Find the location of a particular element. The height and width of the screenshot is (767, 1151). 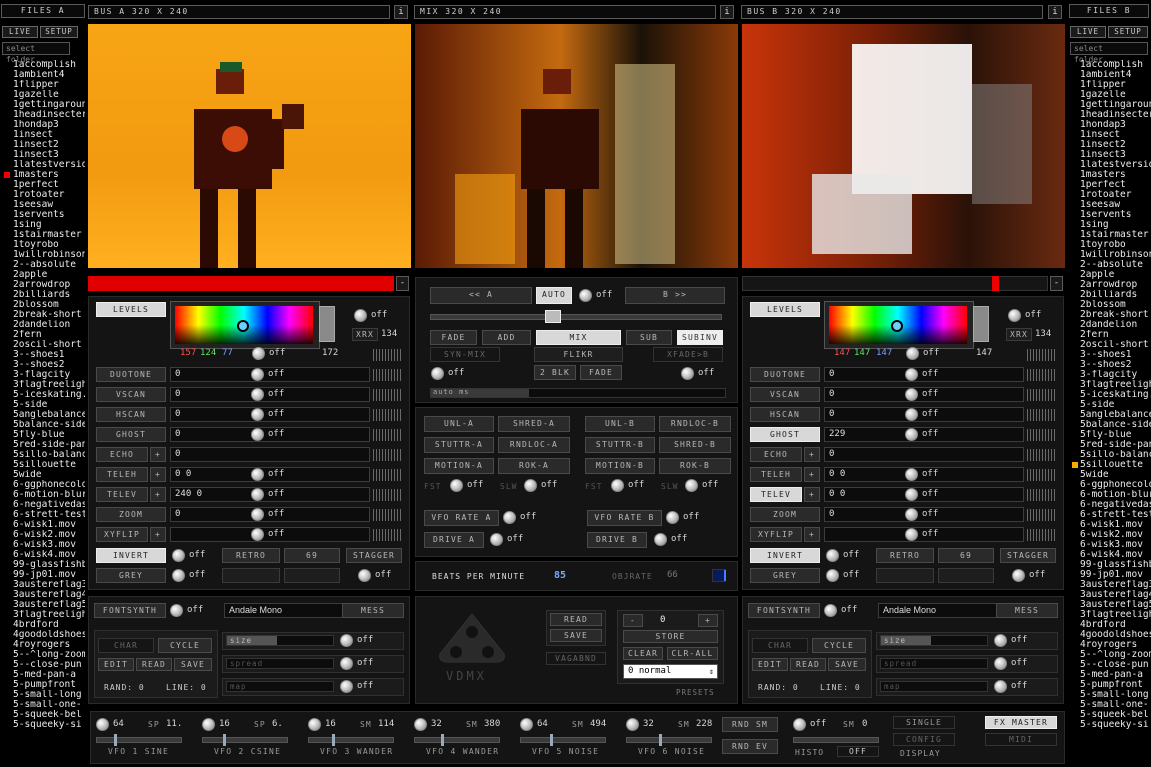

fx-unl-a-button: unl-a is located at coordinates (459, 424).